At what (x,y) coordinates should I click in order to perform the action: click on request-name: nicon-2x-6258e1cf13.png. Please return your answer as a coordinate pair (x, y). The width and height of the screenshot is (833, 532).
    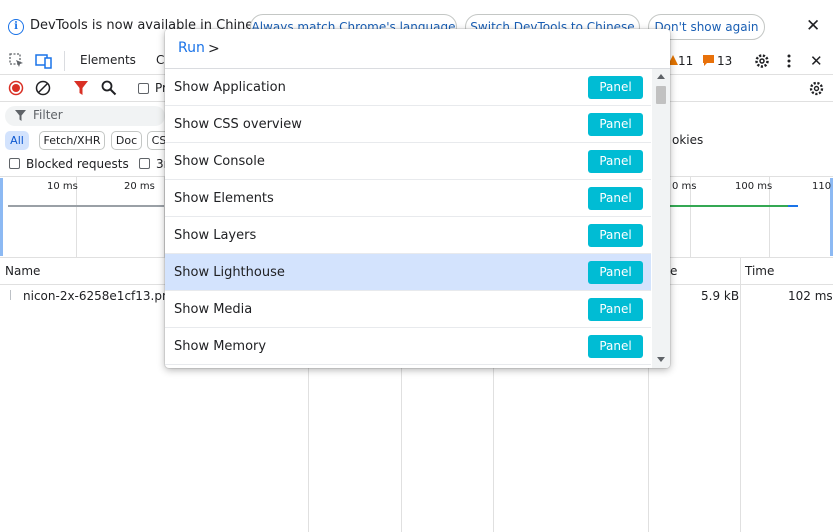
    Looking at the image, I should click on (100, 296).